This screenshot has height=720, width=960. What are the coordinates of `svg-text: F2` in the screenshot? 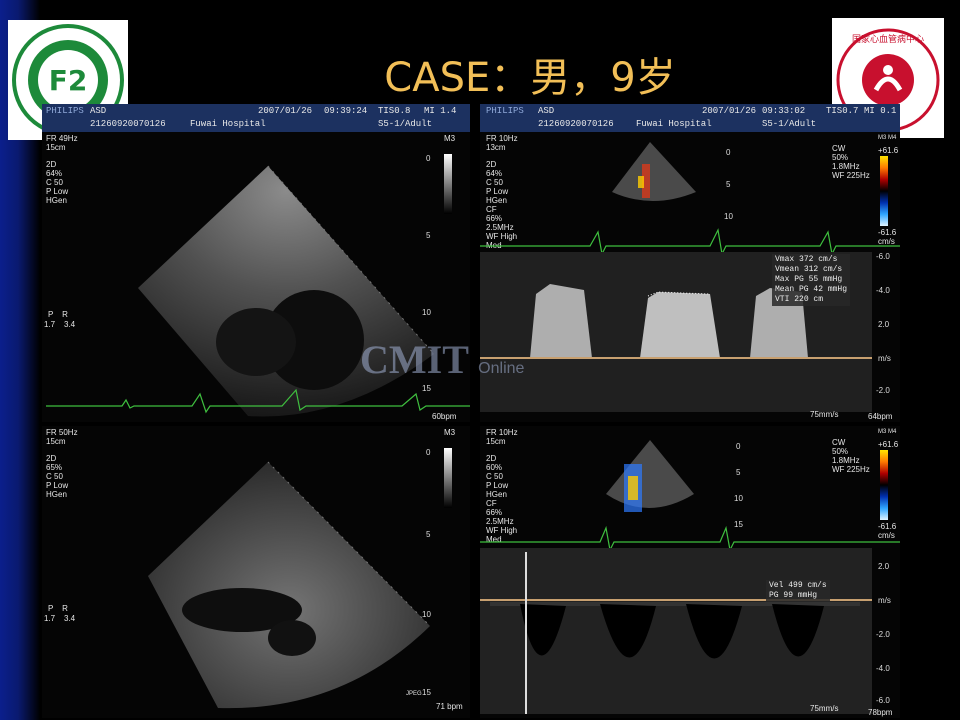 It's located at (68, 80).